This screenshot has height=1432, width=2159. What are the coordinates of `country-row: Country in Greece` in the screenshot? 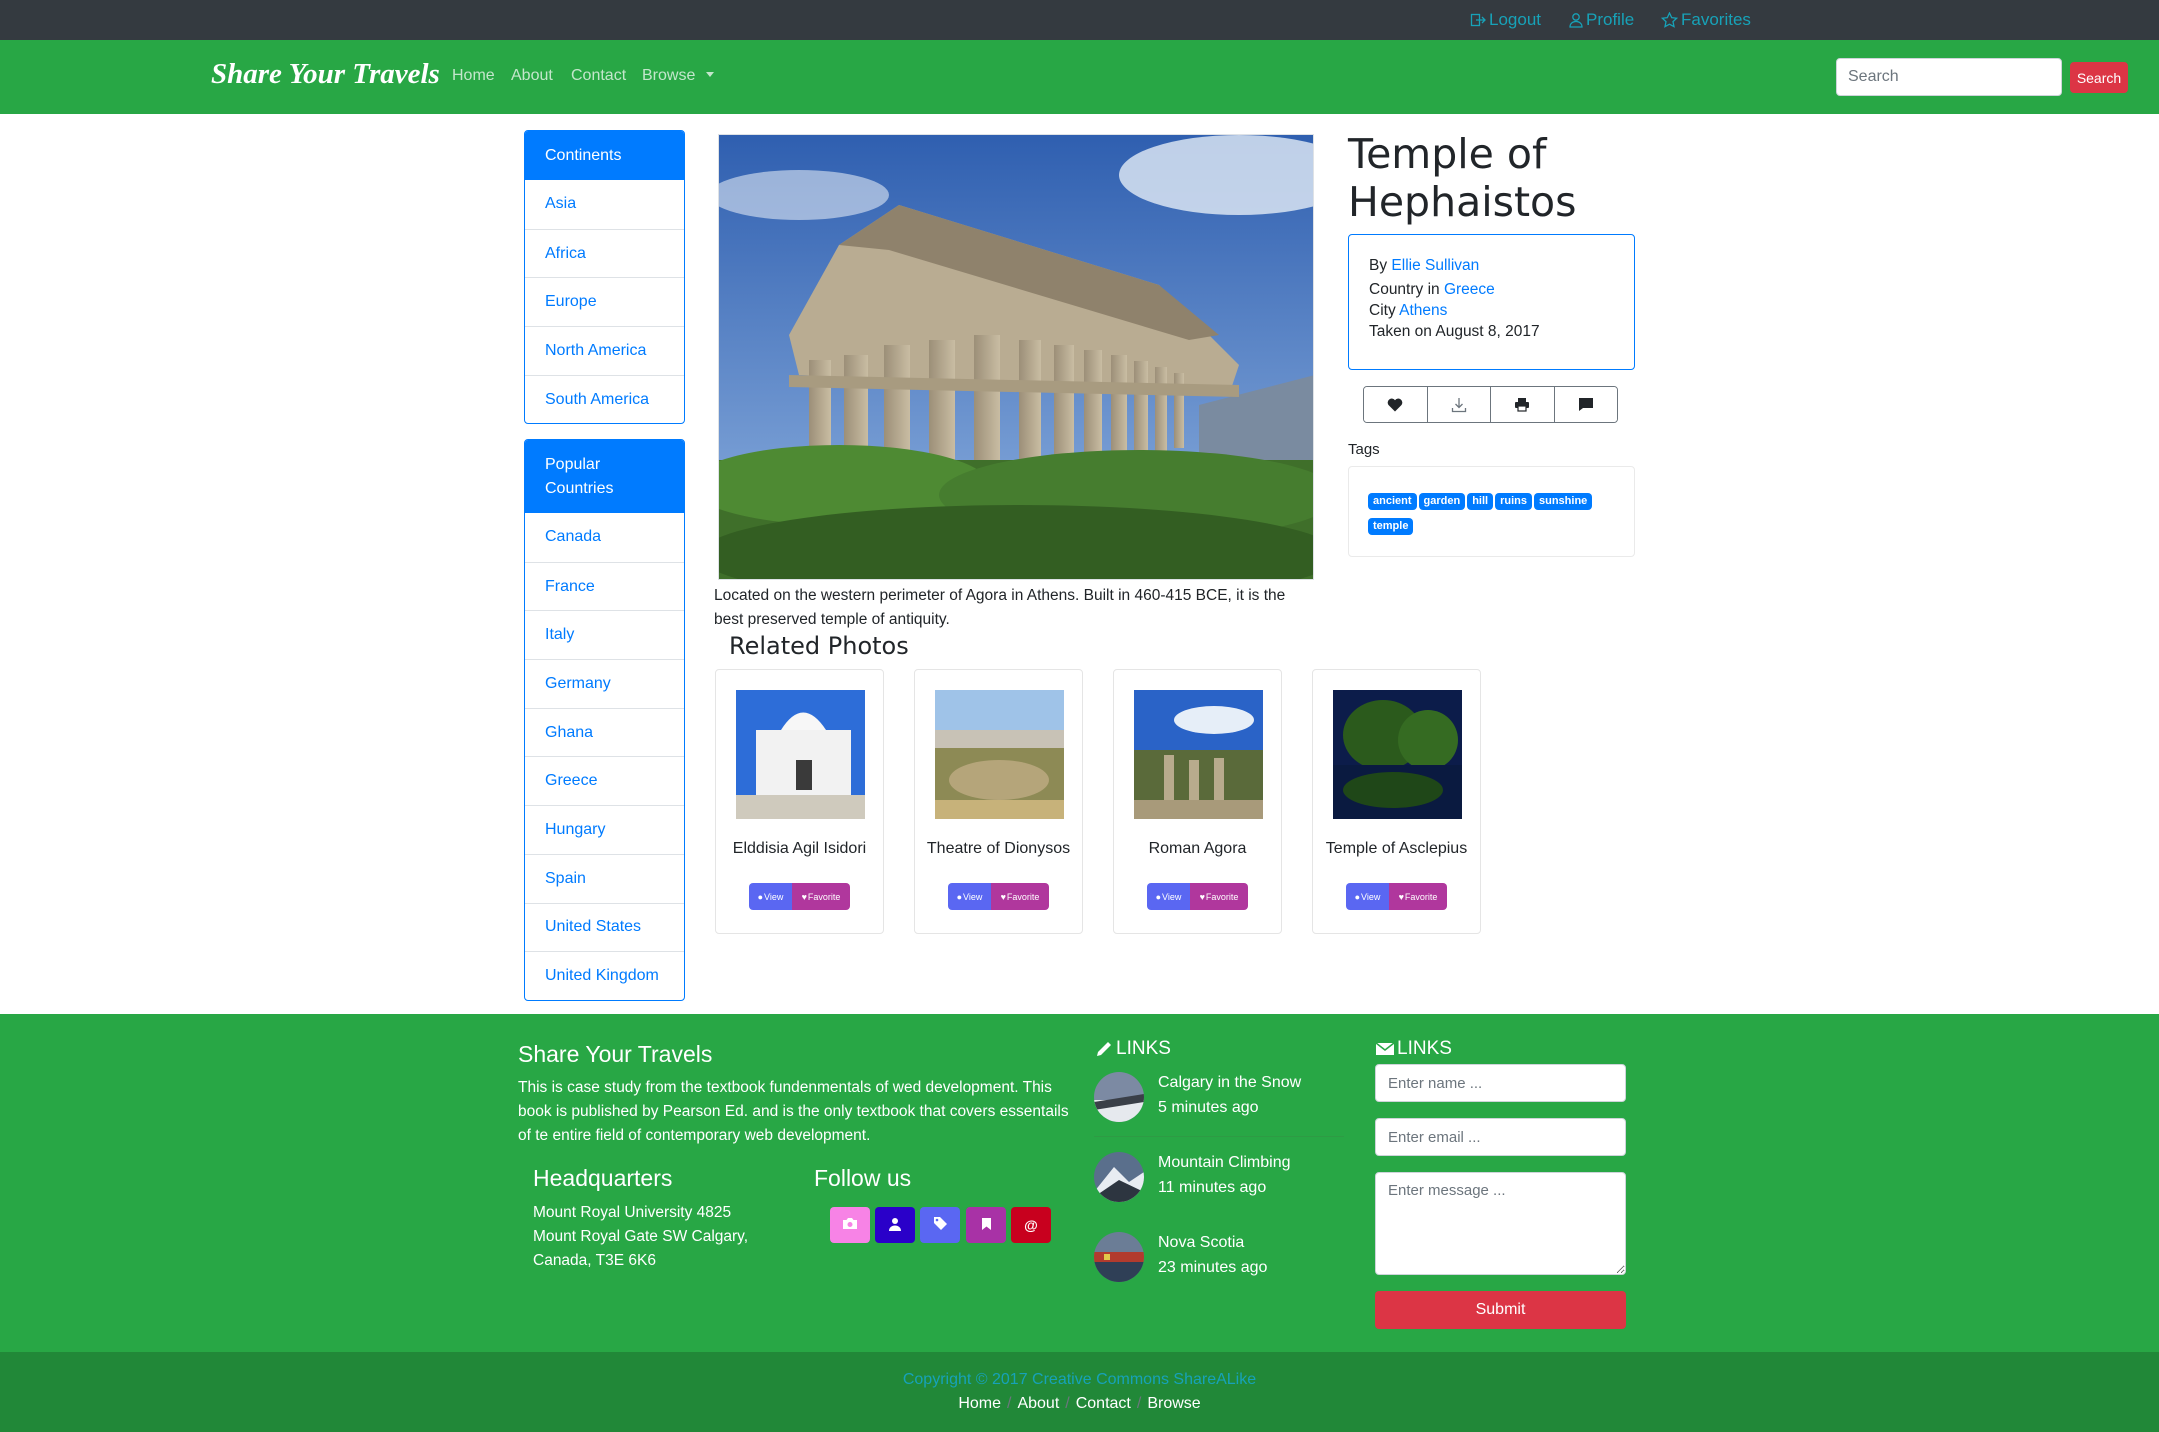 It's located at (1432, 289).